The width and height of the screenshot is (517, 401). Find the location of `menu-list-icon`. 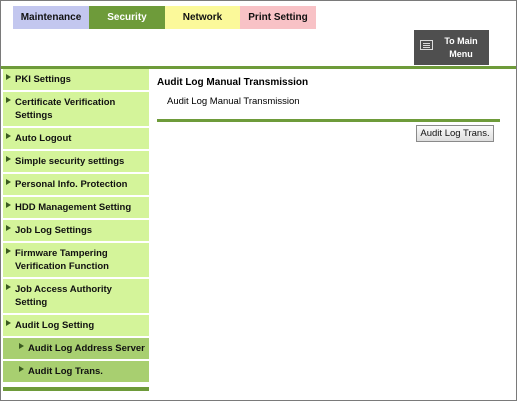

menu-list-icon is located at coordinates (426, 45).